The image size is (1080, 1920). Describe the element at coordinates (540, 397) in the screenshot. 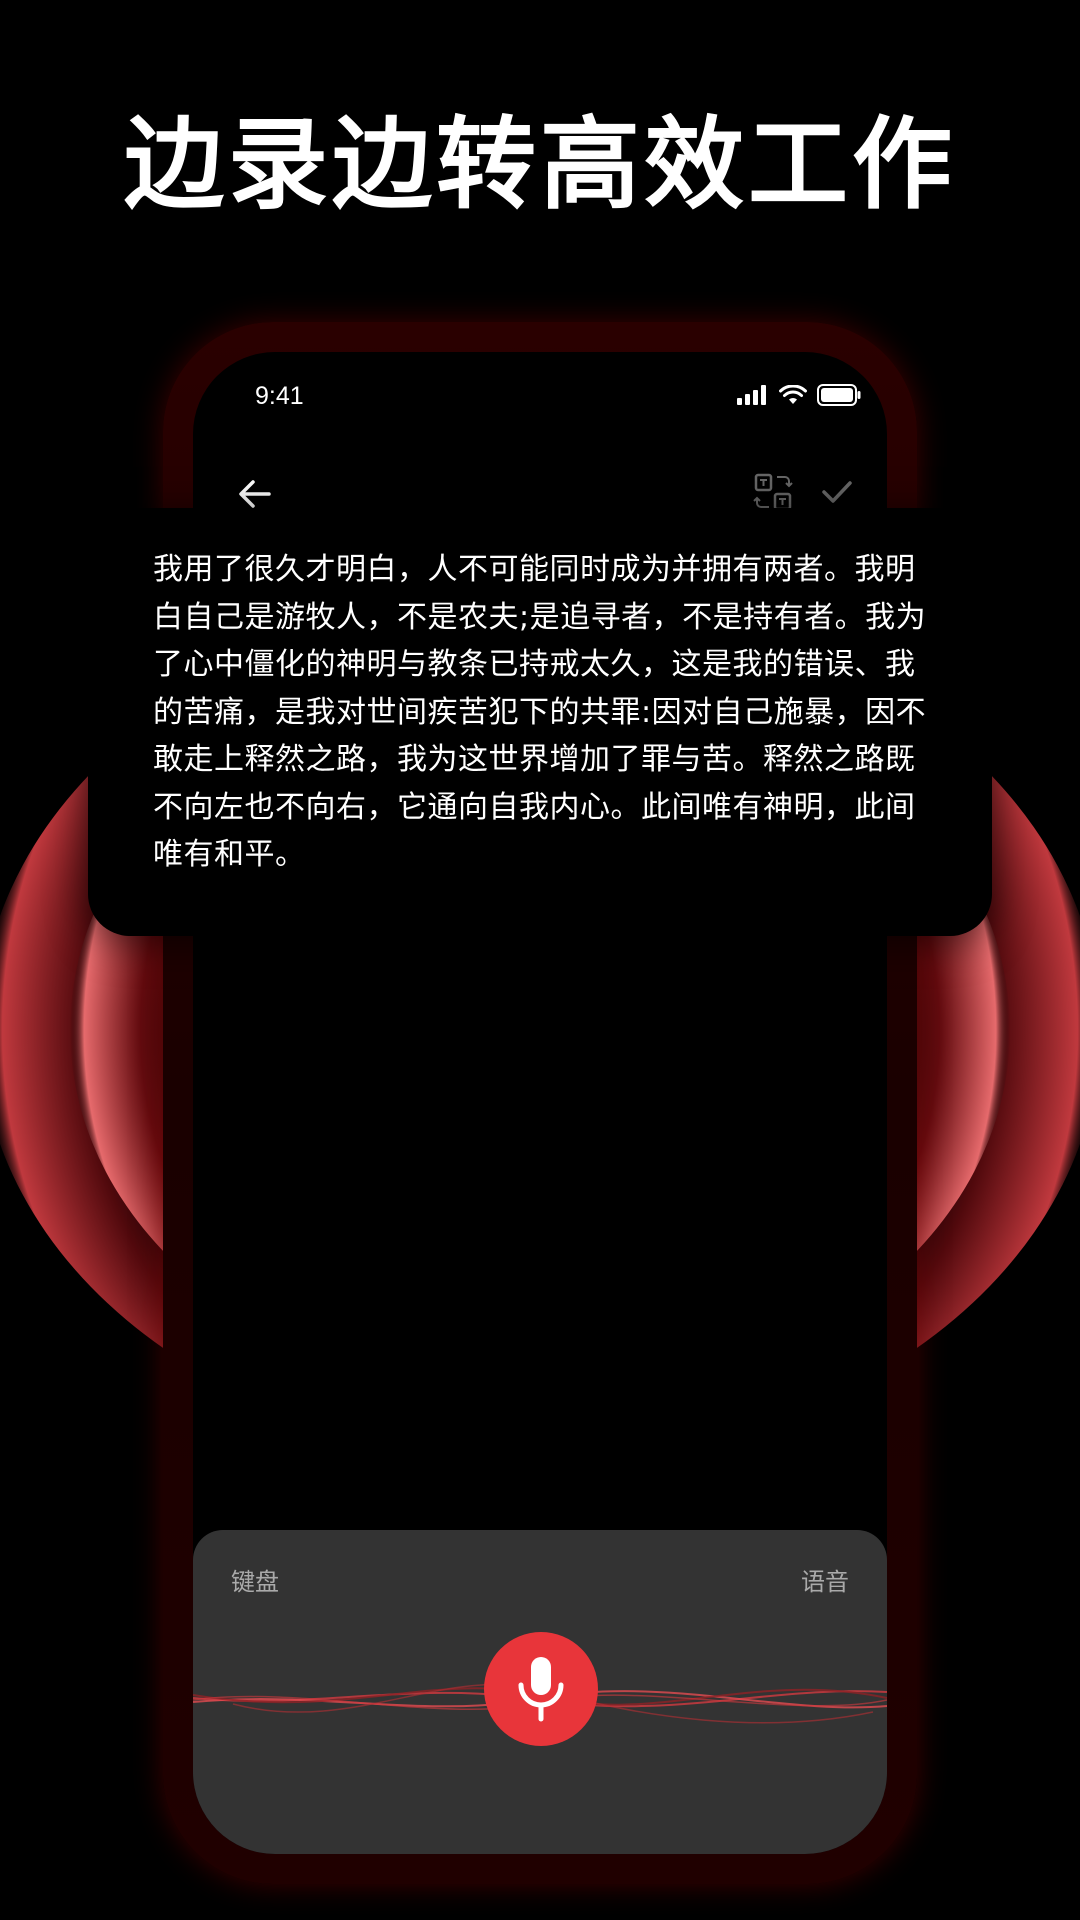

I see `status-bar: 9:41` at that location.